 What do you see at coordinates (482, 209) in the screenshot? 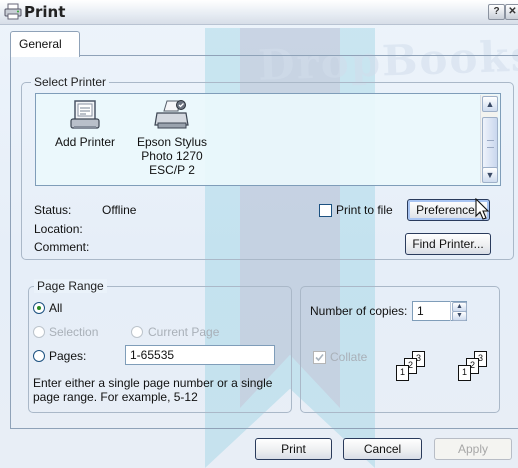
I see `mouse-cursor-icon` at bounding box center [482, 209].